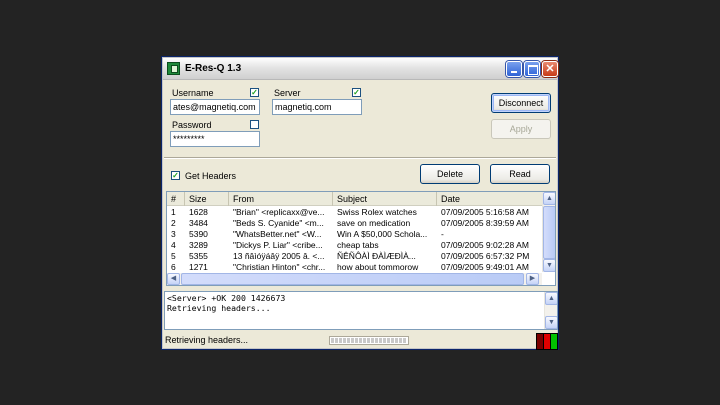 This screenshot has width=720, height=405. I want to click on cell-number: 1, so click(173, 212).